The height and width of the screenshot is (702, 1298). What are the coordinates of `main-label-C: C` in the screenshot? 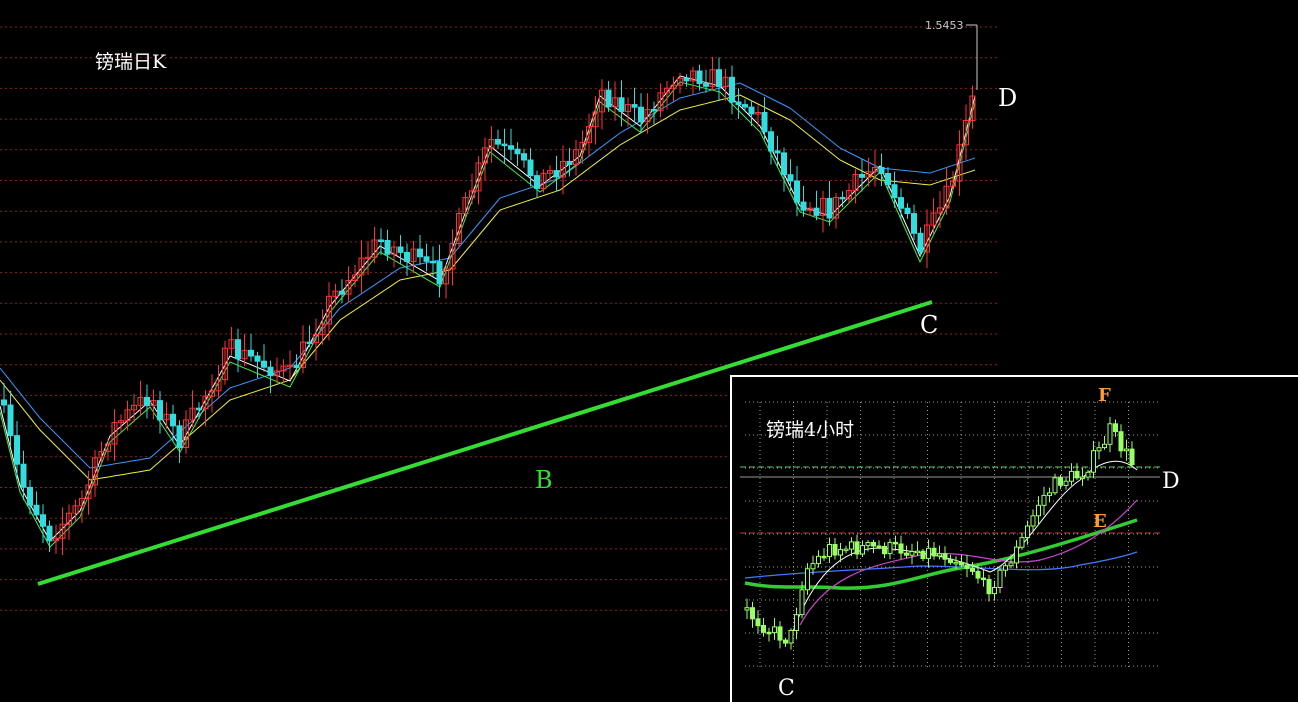 It's located at (929, 325).